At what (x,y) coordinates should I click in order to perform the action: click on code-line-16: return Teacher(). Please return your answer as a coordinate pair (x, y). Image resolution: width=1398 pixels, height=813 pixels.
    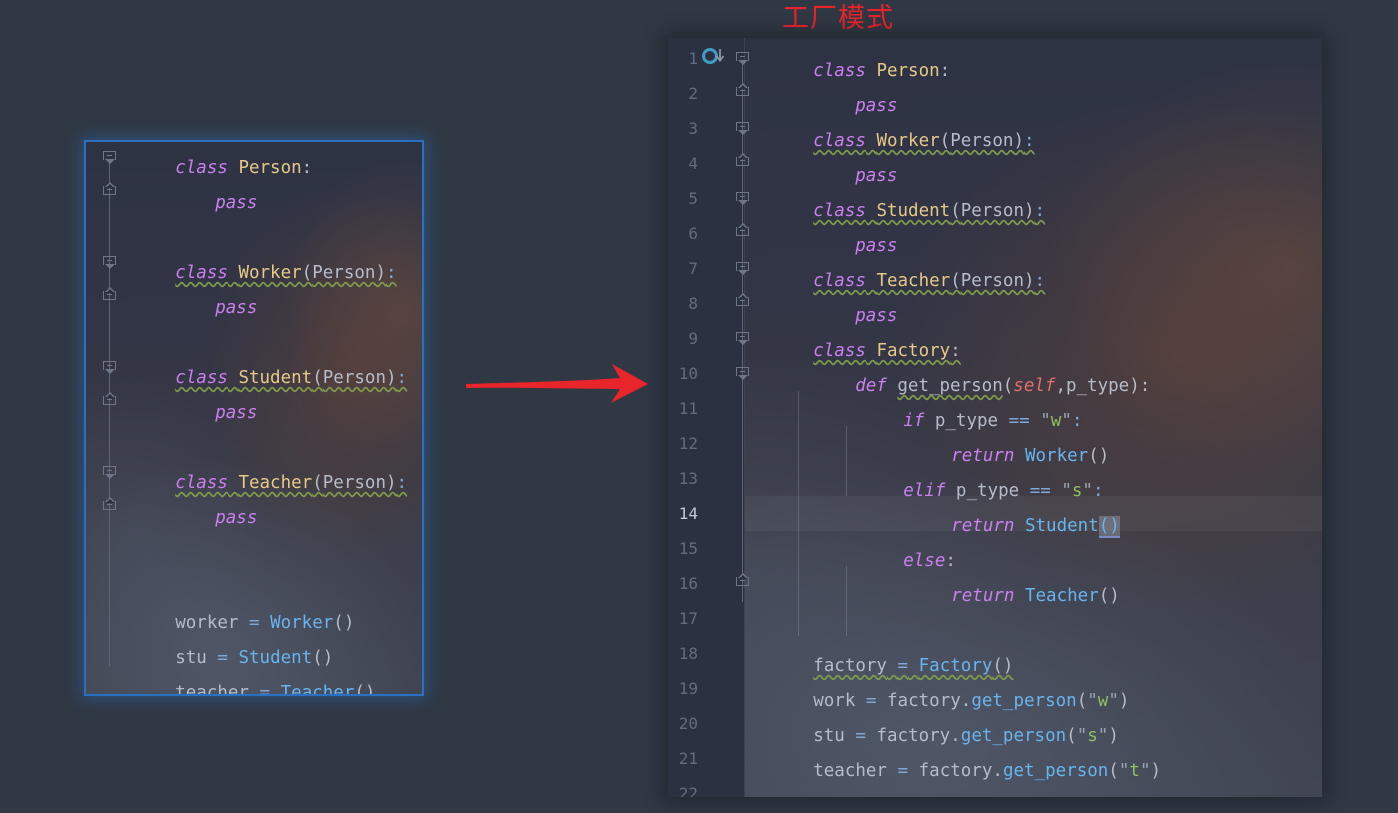
    Looking at the image, I should click on (1035, 596).